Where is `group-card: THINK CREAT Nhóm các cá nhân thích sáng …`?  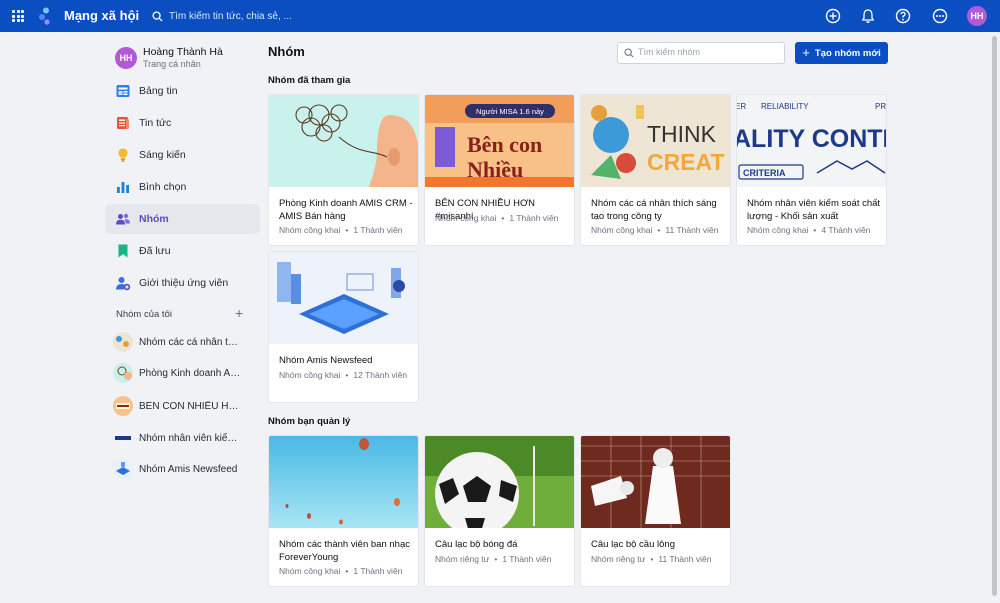 group-card: THINK CREAT Nhóm các cá nhân thích sáng … is located at coordinates (655, 170).